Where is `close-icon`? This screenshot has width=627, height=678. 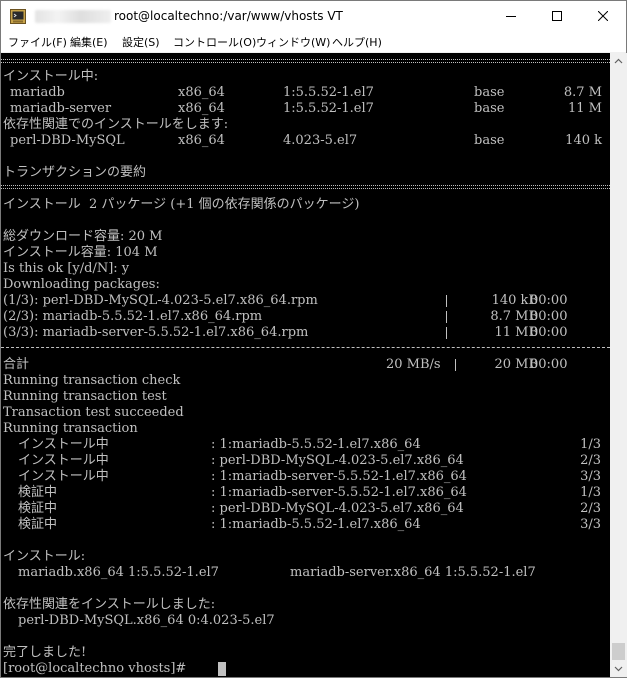 close-icon is located at coordinates (603, 16).